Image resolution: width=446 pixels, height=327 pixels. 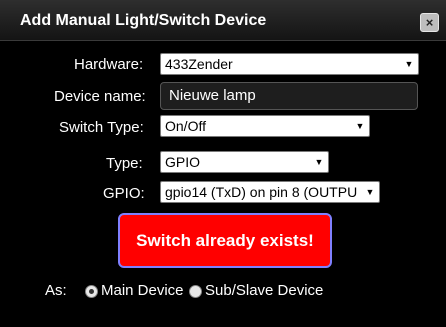 I want to click on switch-type-label: Switch Type:, so click(x=101, y=127).